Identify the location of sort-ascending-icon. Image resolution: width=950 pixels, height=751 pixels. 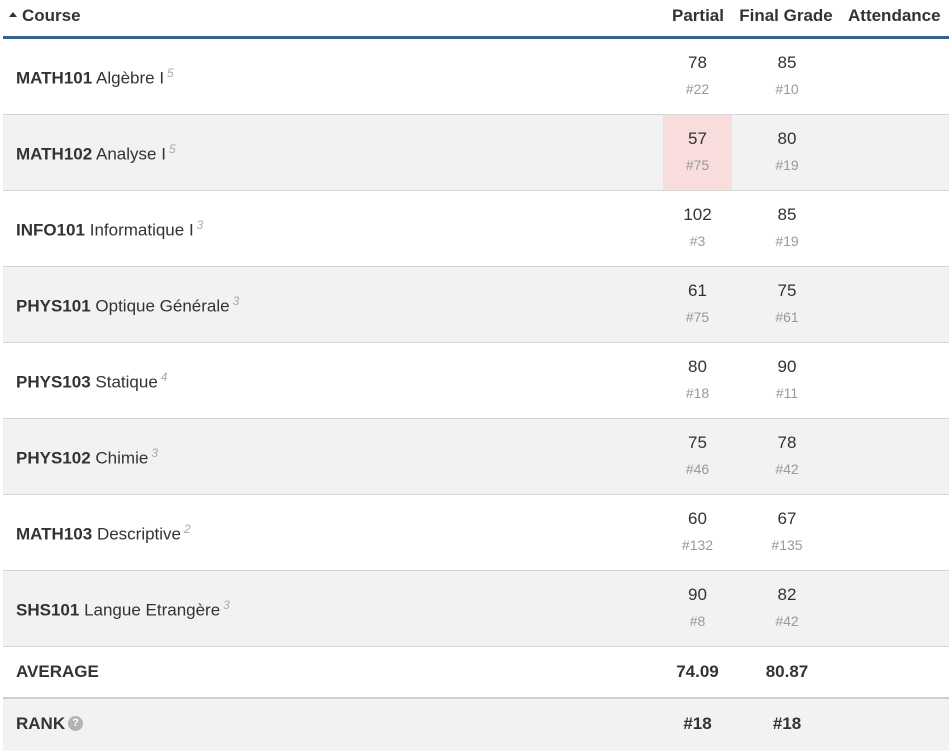
(13, 15).